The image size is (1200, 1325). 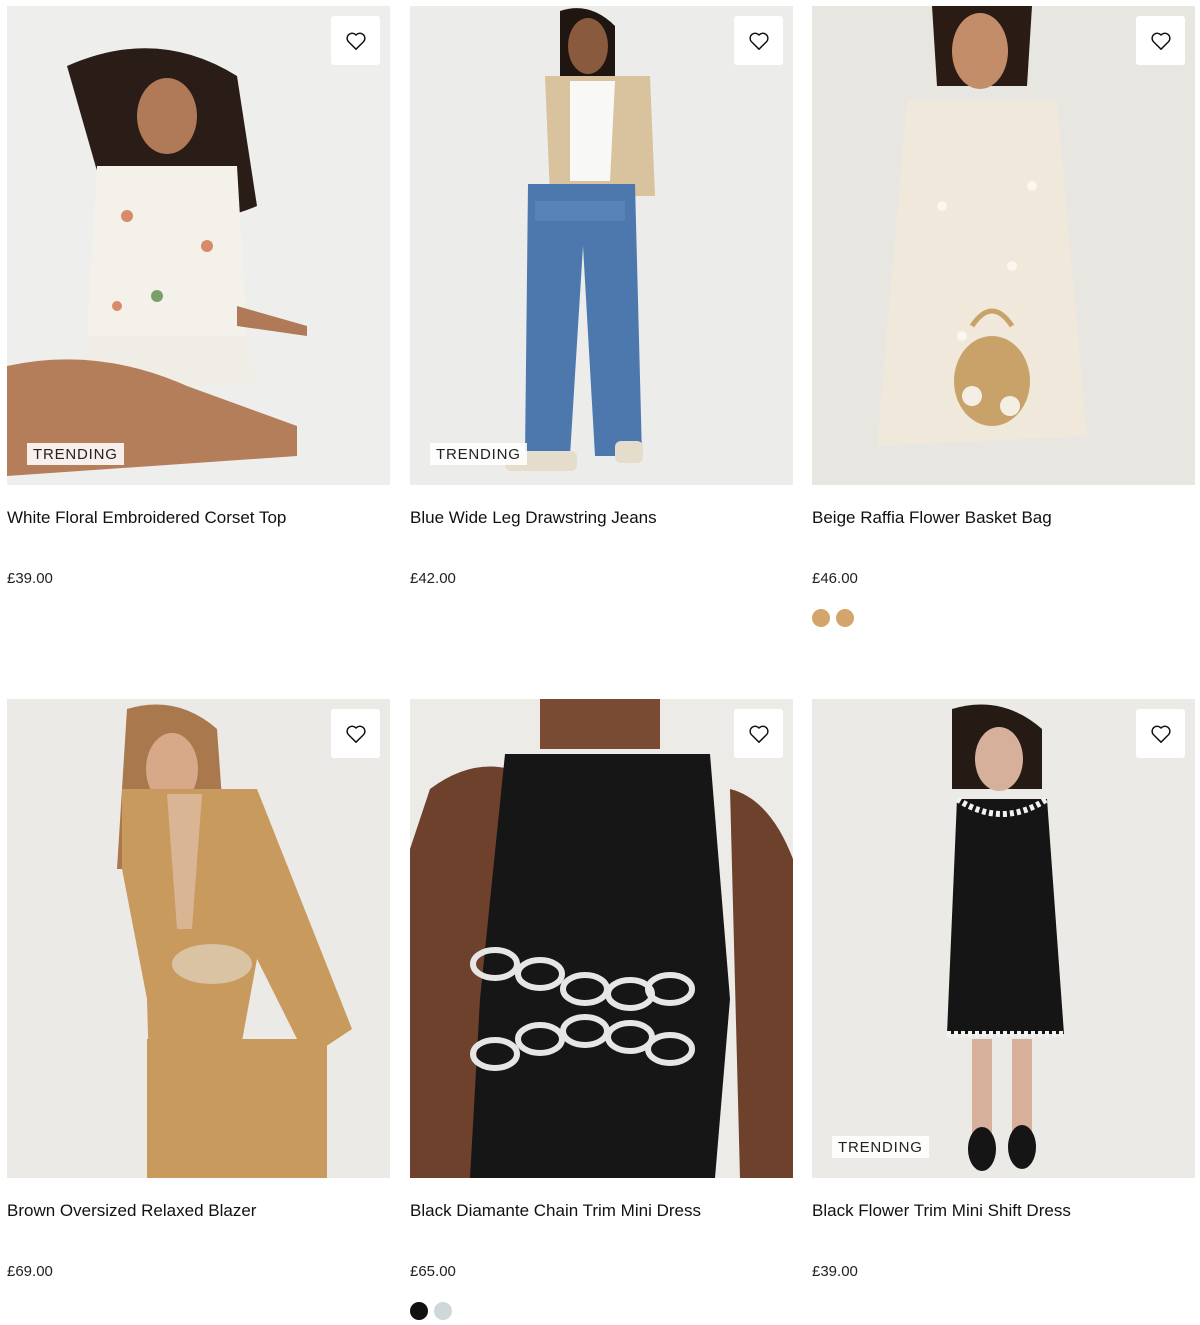 I want to click on product-card: Brown Oversized Relaxed Blazer £69.00, so click(x=198, y=989).